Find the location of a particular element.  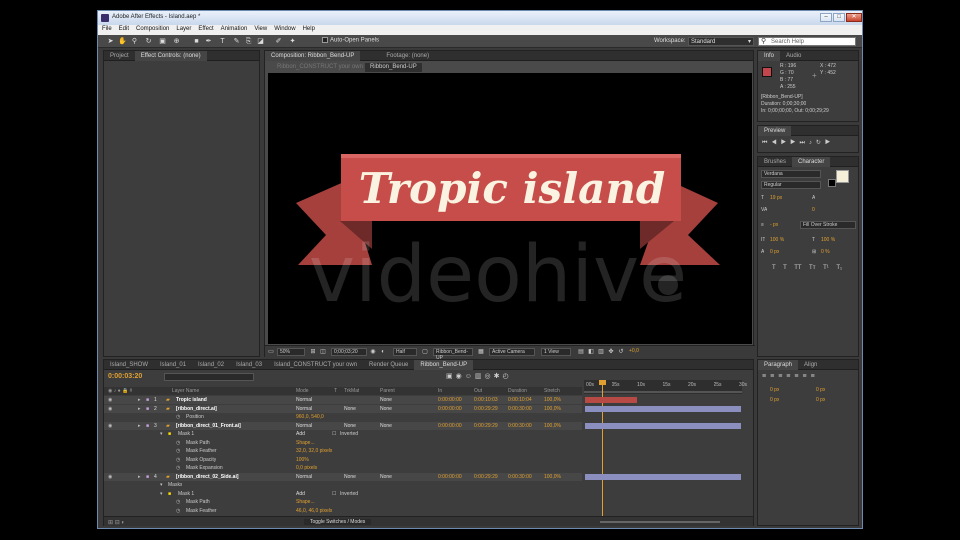

font-family-dropdown: Verdana is located at coordinates (791, 174).